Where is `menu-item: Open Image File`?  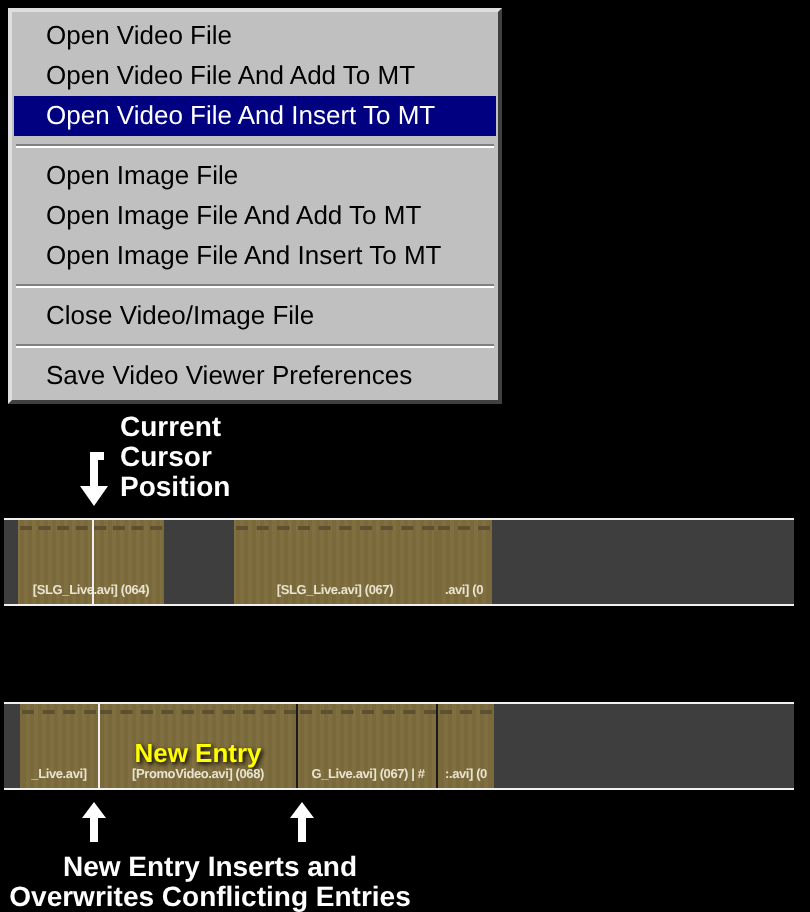 menu-item: Open Image File is located at coordinates (255, 176).